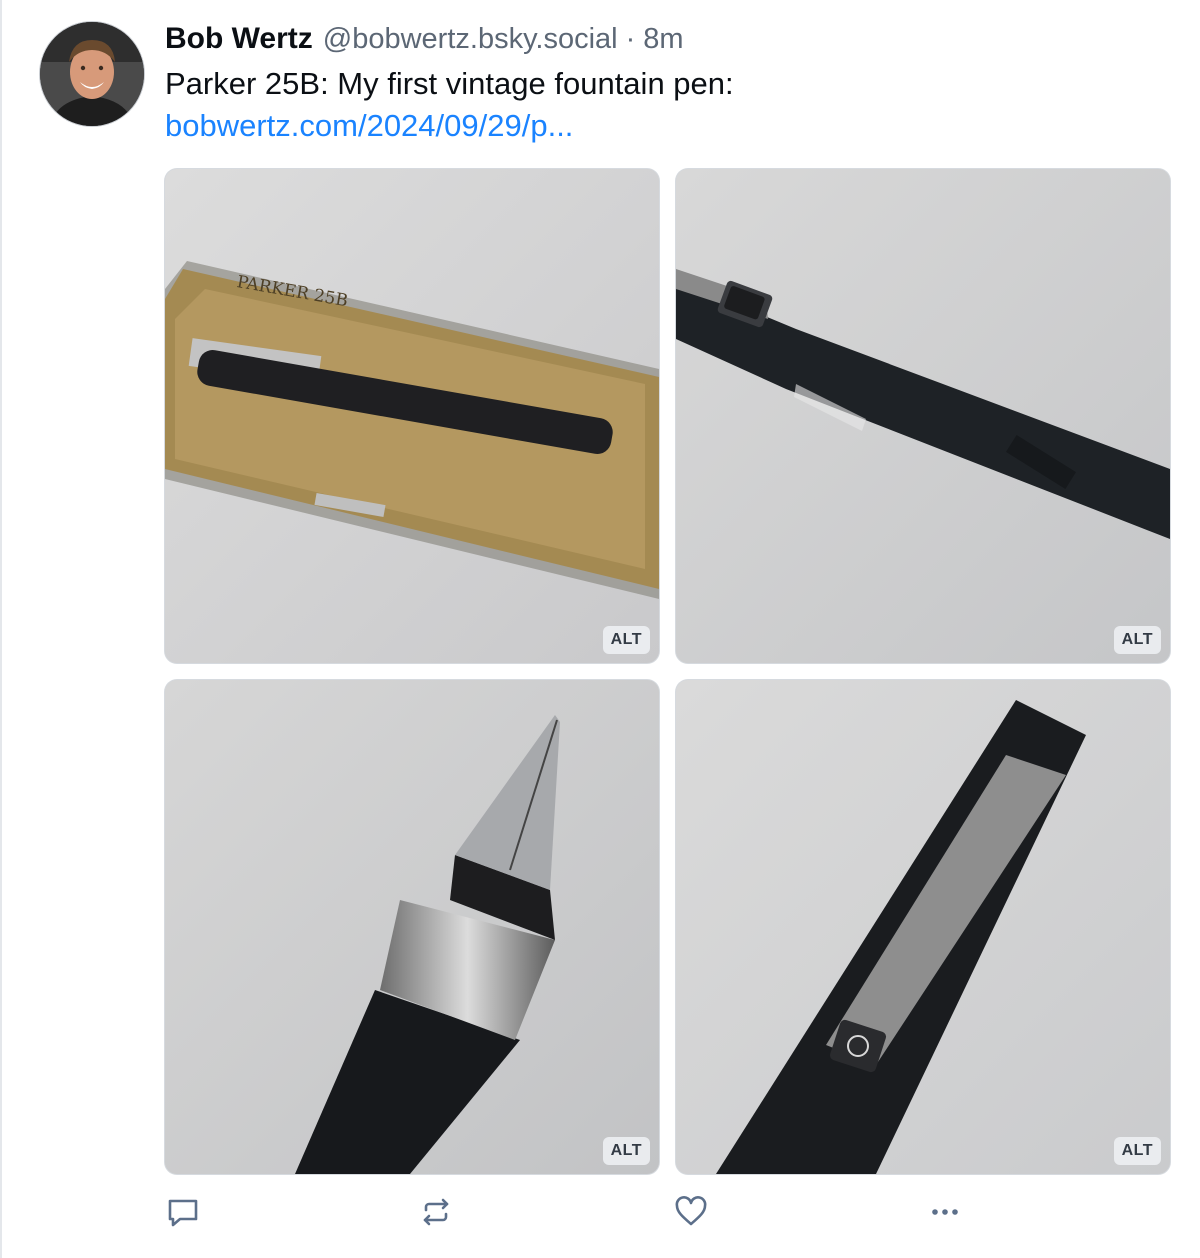 The height and width of the screenshot is (1258, 1200). Describe the element at coordinates (239, 39) in the screenshot. I see `author-name: Bob Wertz` at that location.